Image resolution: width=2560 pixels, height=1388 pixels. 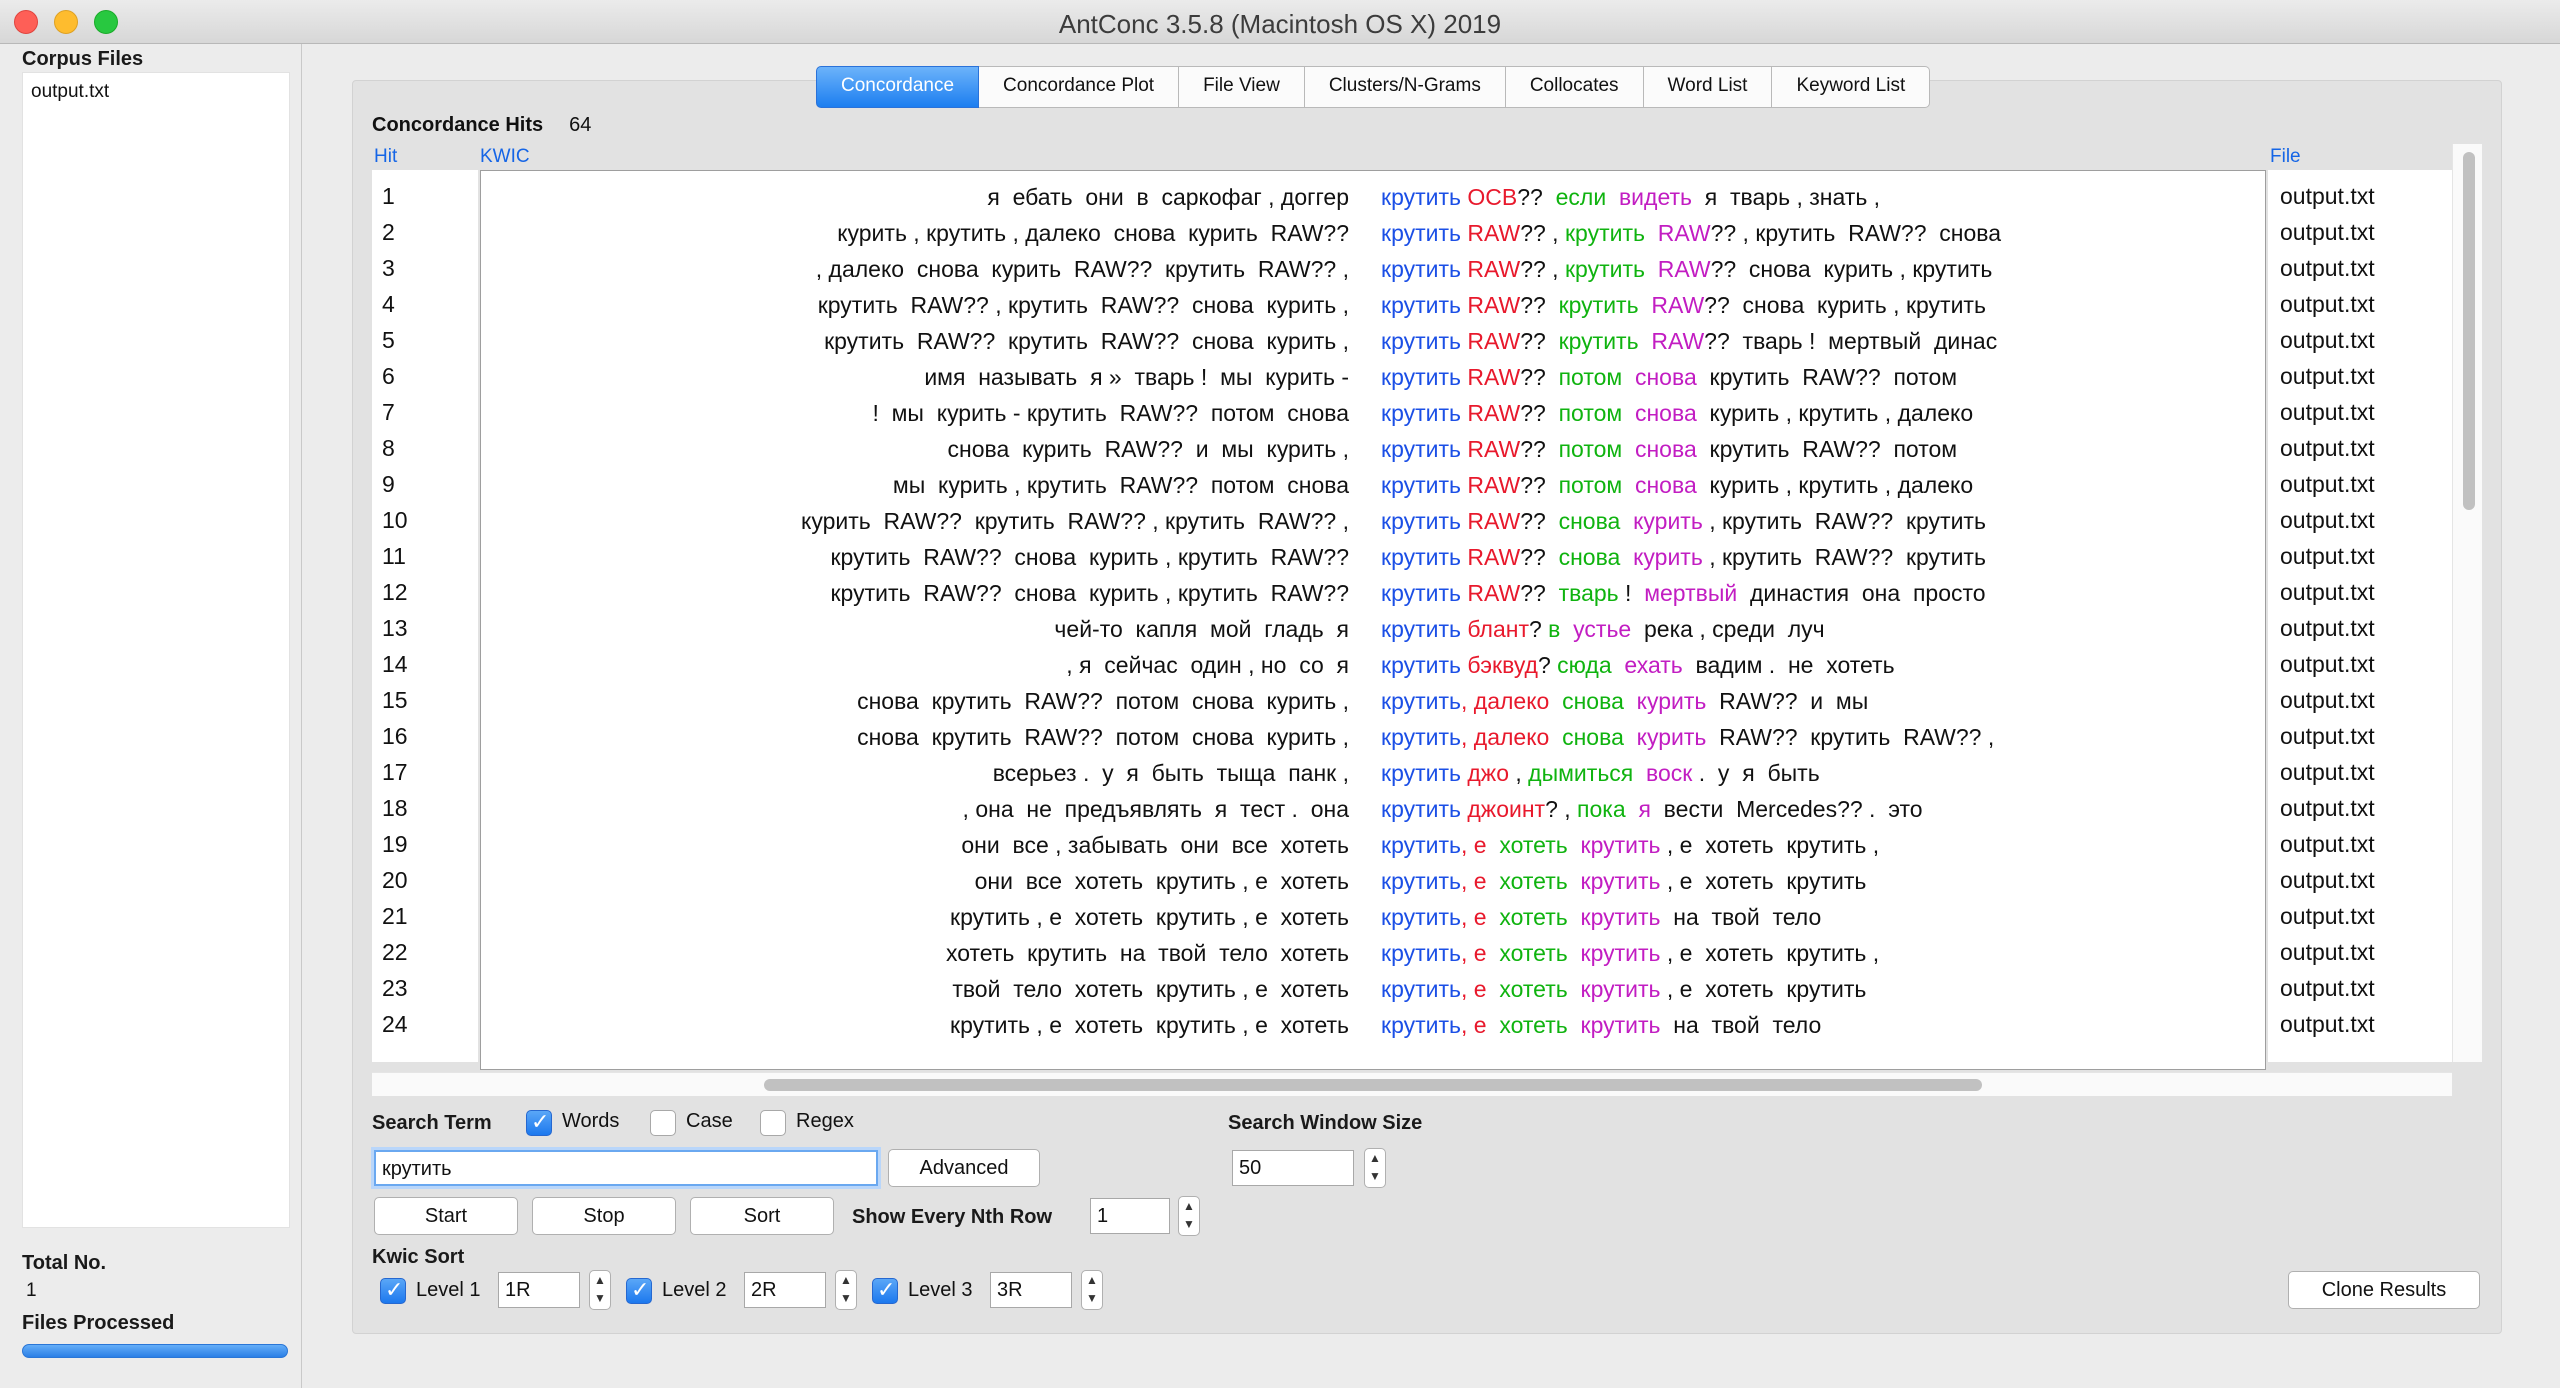 I want to click on kwic-keyword-line: крутить блант? в устье река , среди луч, so click(x=1603, y=629).